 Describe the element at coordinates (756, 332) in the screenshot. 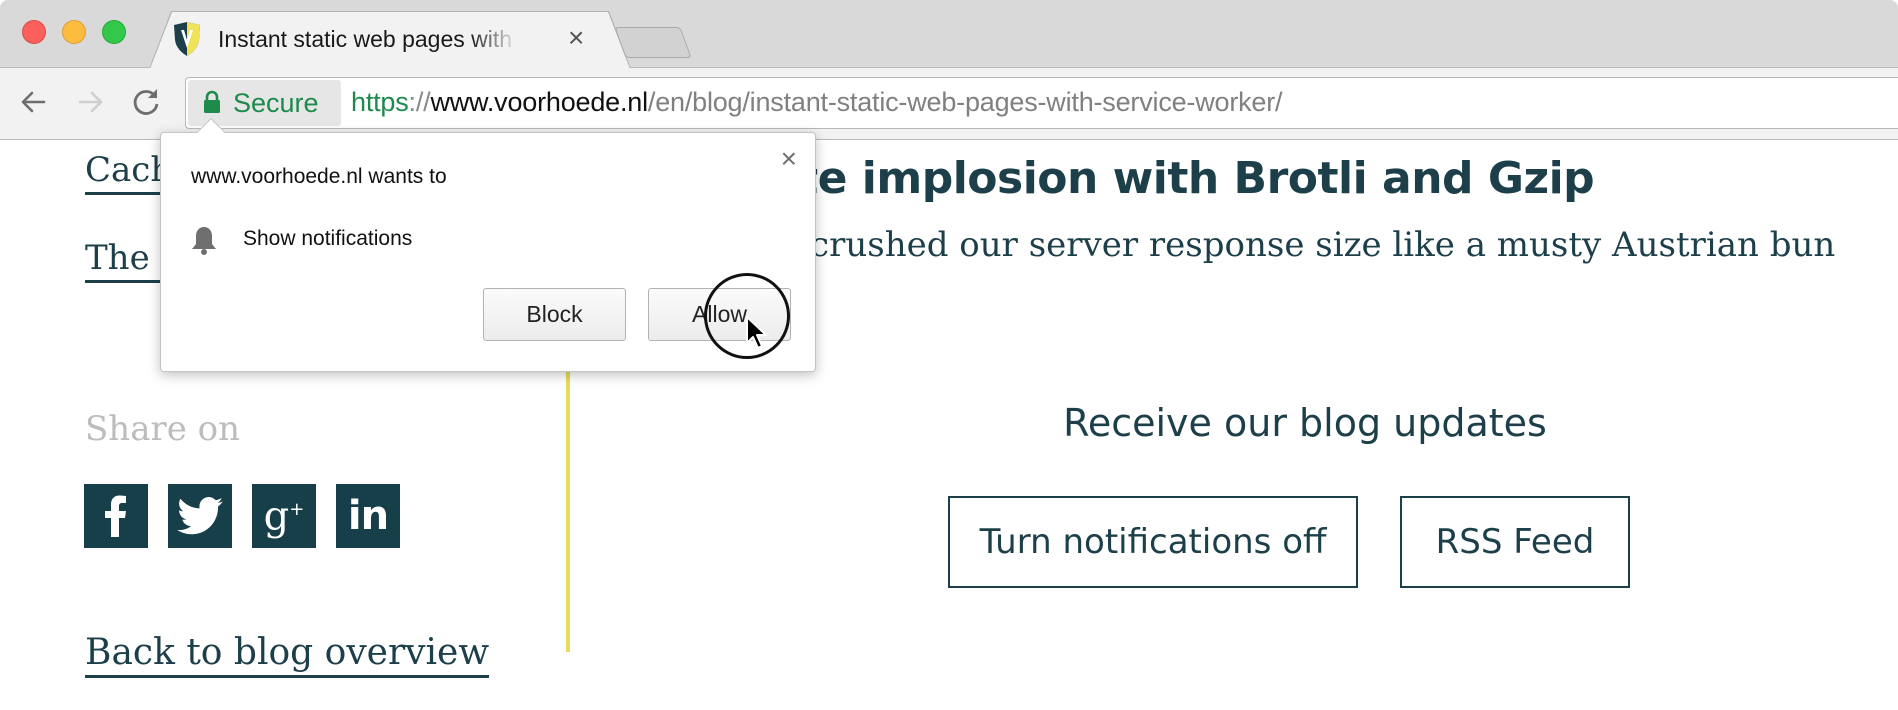

I see `mouse-cursor-icon` at that location.